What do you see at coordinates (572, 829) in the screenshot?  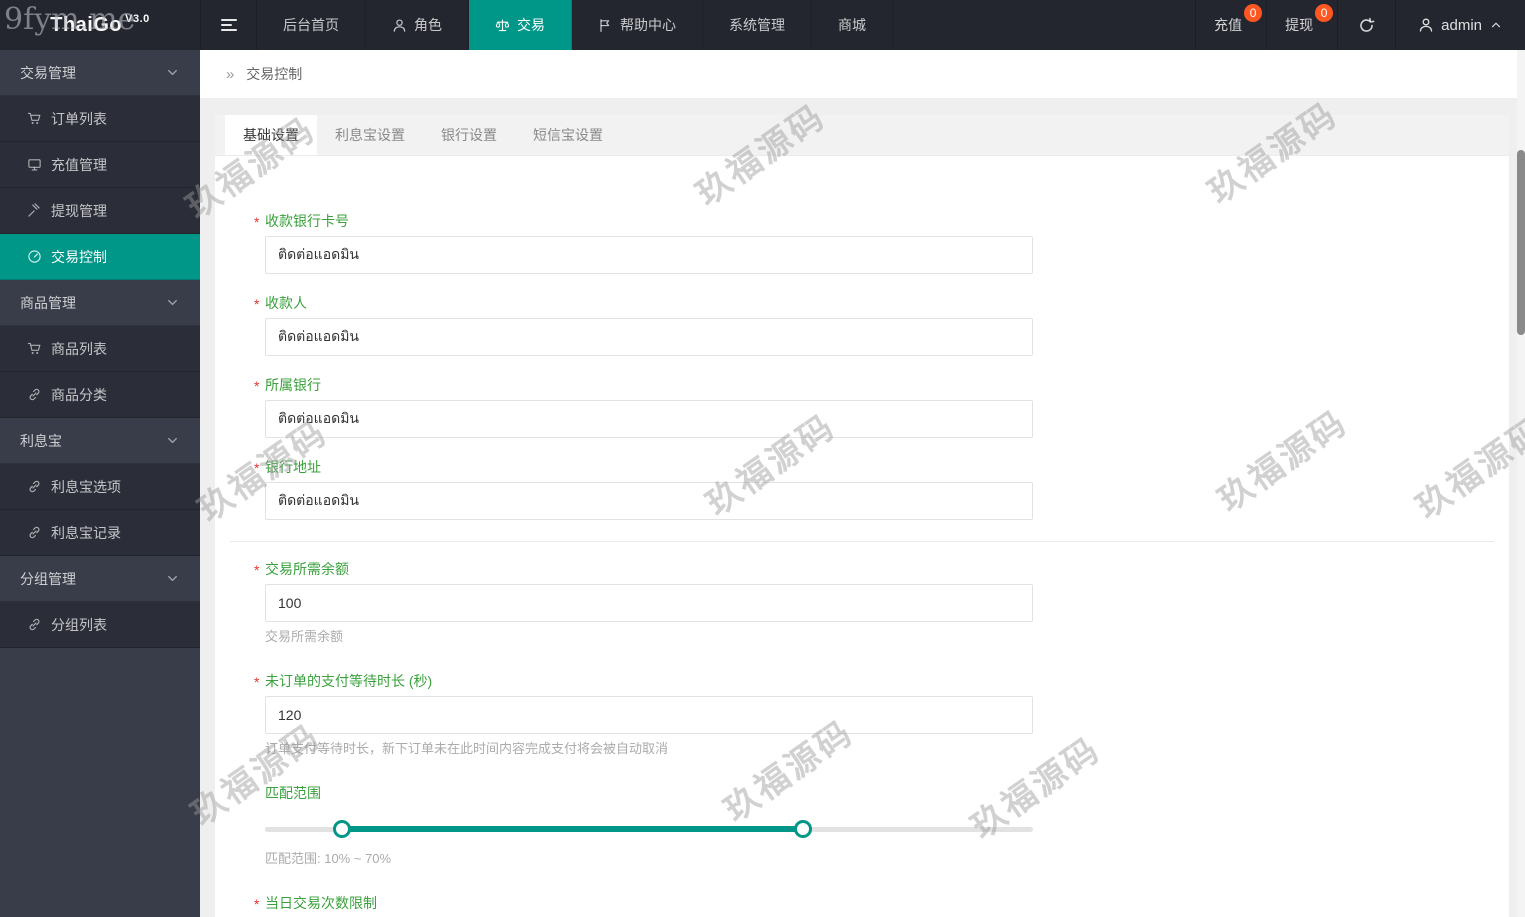 I see `slider-selected-range` at bounding box center [572, 829].